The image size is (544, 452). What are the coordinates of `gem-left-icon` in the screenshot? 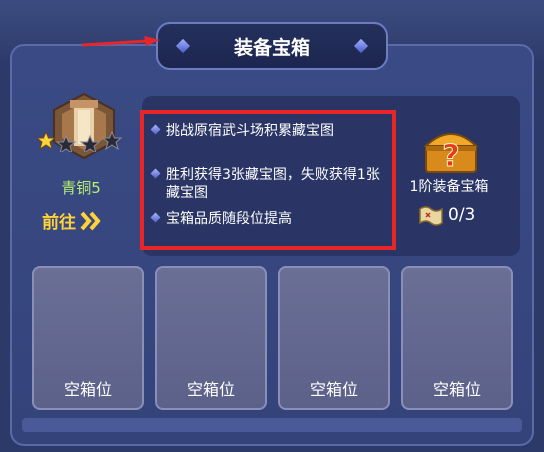 It's located at (183, 46).